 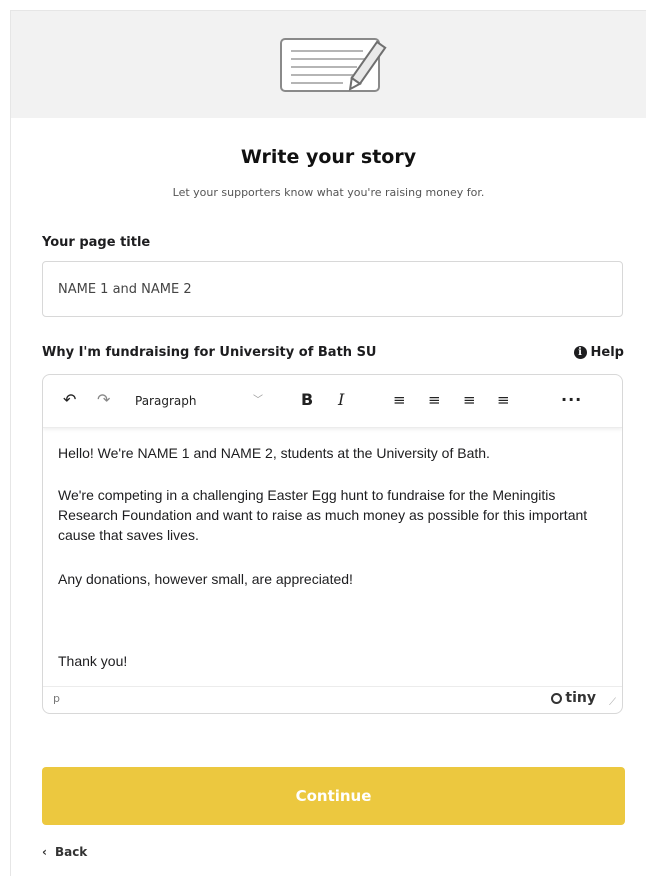 I want to click on align-right-icon: ≡, so click(x=469, y=400).